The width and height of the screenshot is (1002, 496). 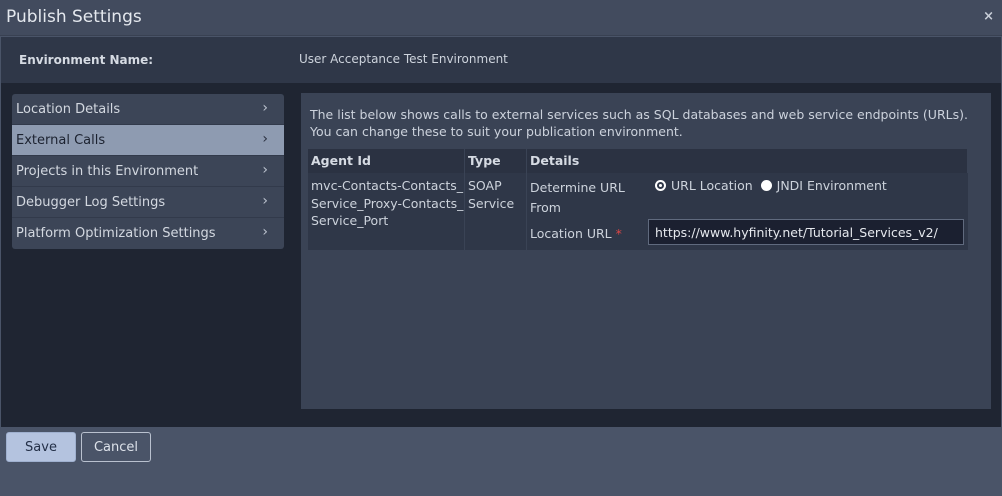 I want to click on column-header-details: Details, so click(x=747, y=161).